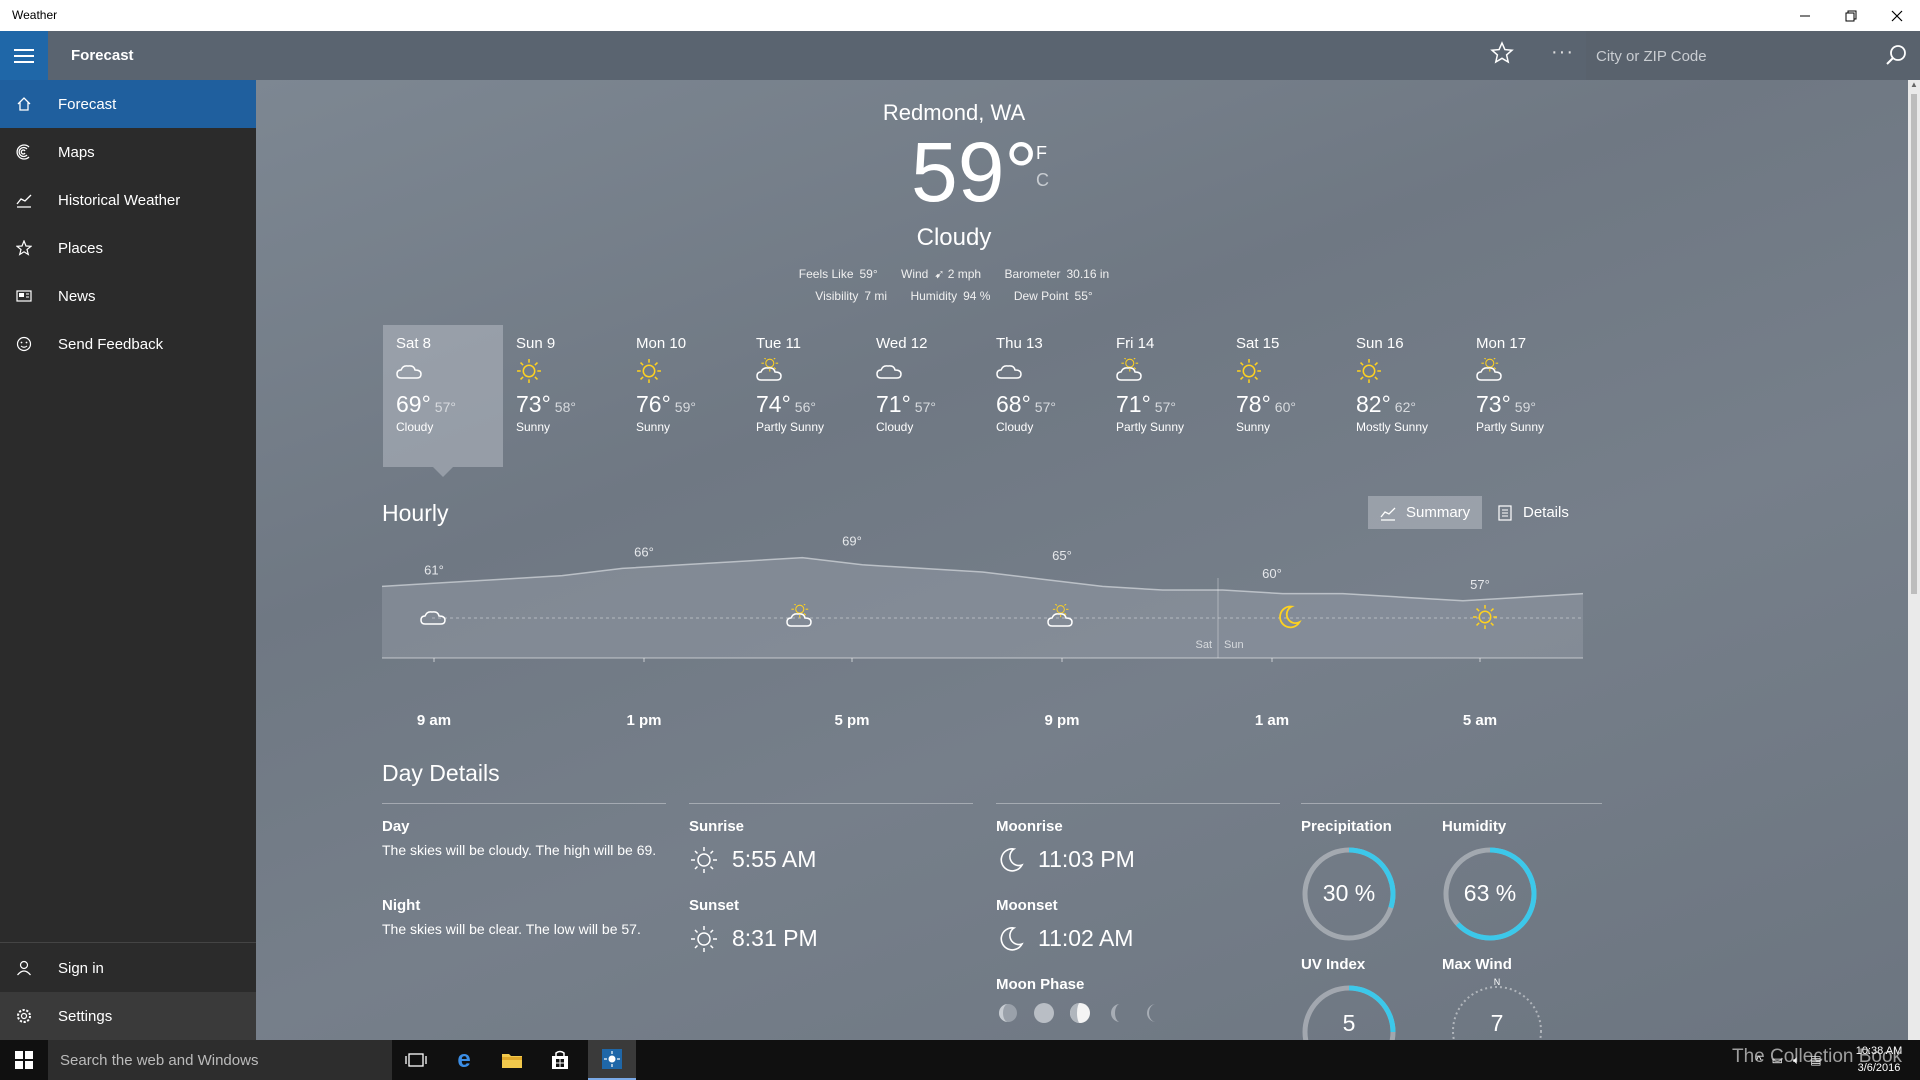 The height and width of the screenshot is (1080, 1920). What do you see at coordinates (24, 248) in the screenshot?
I see `places-star-icon` at bounding box center [24, 248].